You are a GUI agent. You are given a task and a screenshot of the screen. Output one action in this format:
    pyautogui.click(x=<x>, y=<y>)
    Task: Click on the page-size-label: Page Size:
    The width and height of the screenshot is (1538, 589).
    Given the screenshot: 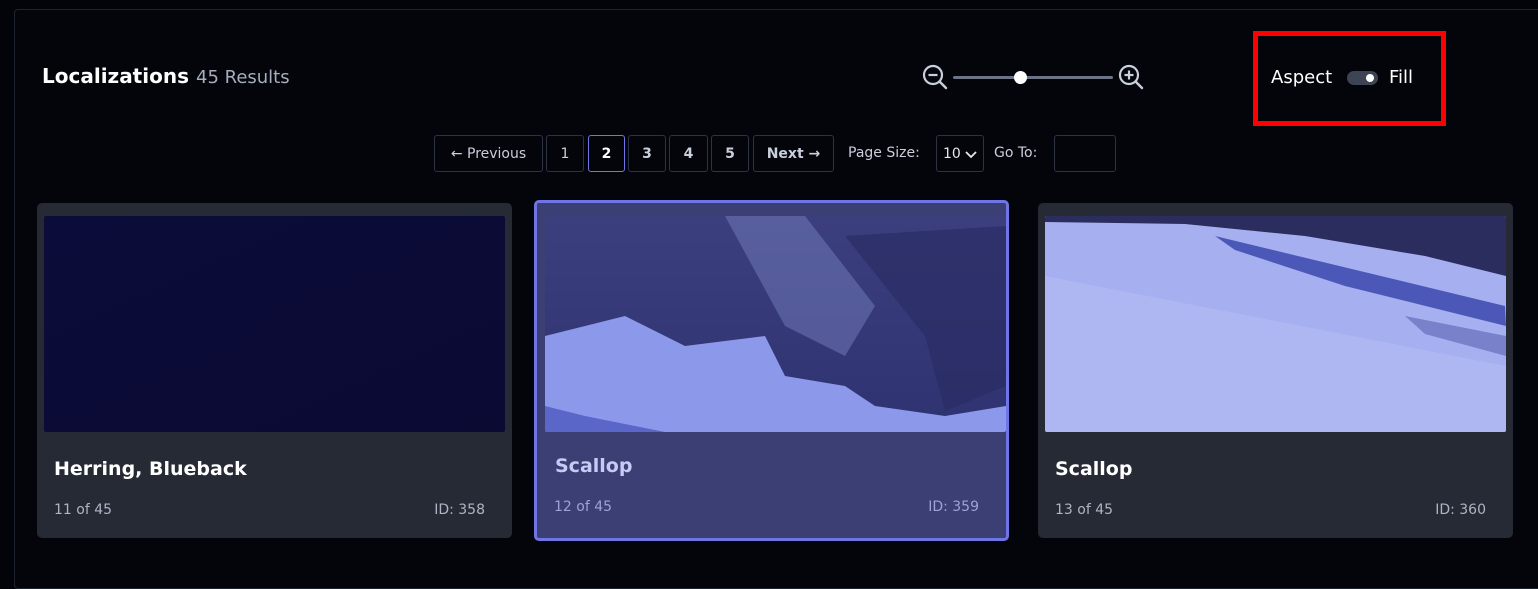 What is the action you would take?
    pyautogui.click(x=884, y=153)
    